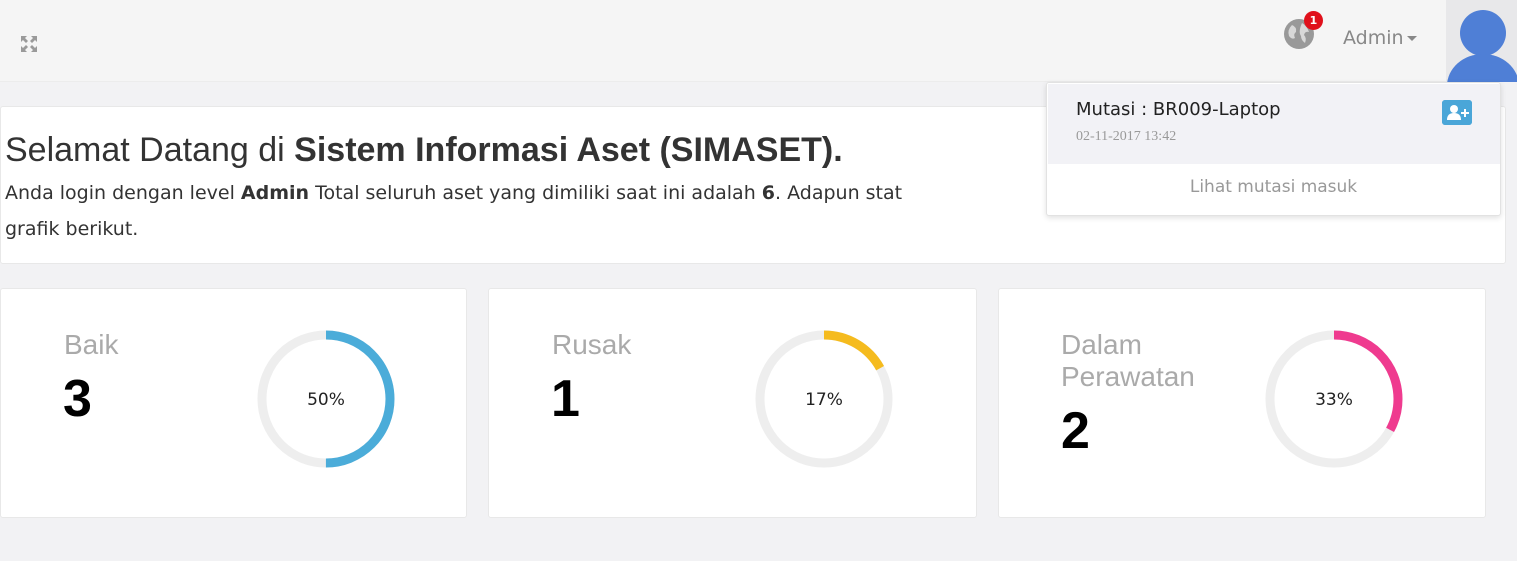  I want to click on caret-down-icon, so click(1411, 38).